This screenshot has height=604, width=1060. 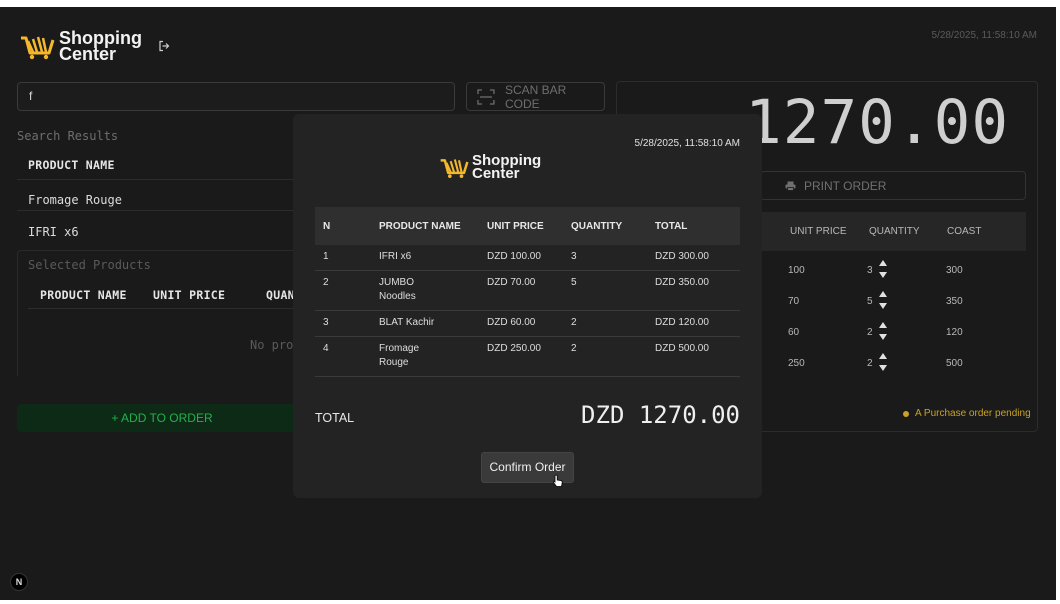 I want to click on table-row: 4 Fromage Rouge DZD 250.00 2 DZD 500.00, so click(x=527, y=356).